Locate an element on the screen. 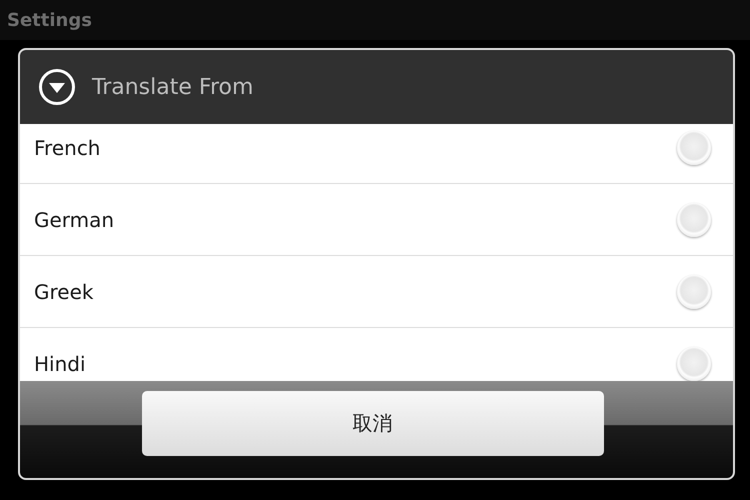  language-option: French is located at coordinates (376, 154).